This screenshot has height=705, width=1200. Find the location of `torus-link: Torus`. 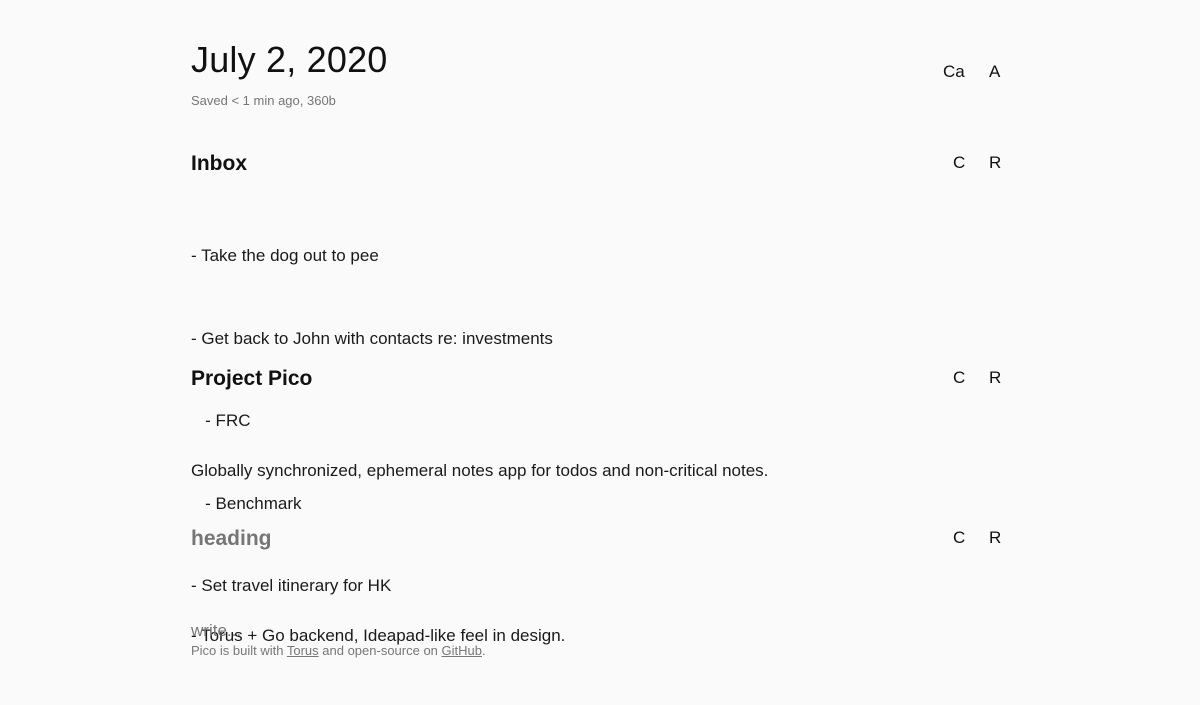

torus-link: Torus is located at coordinates (303, 650).